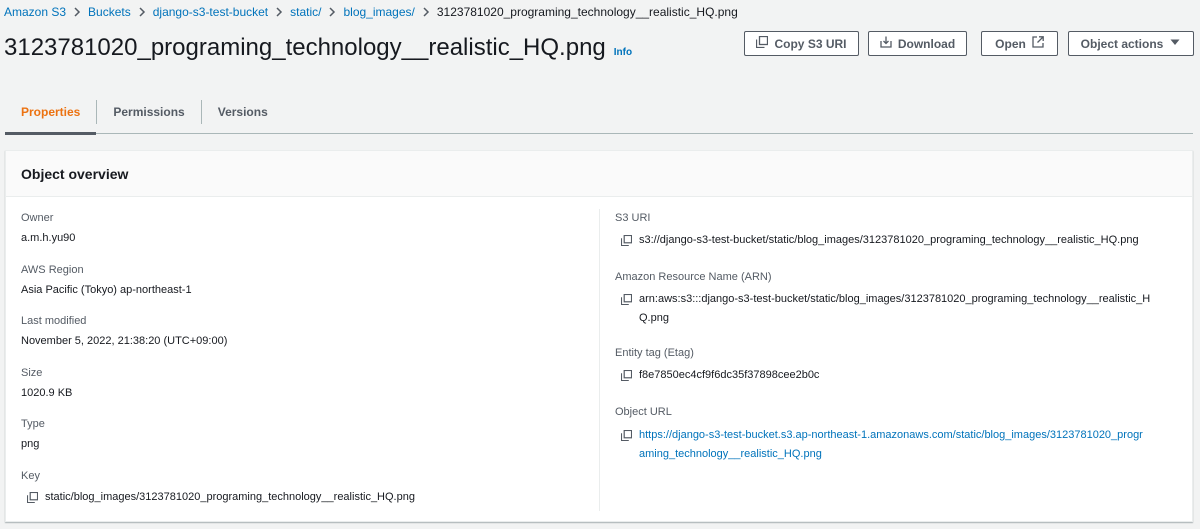 The width and height of the screenshot is (1200, 529). I want to click on open-button: Open, so click(1019, 43).